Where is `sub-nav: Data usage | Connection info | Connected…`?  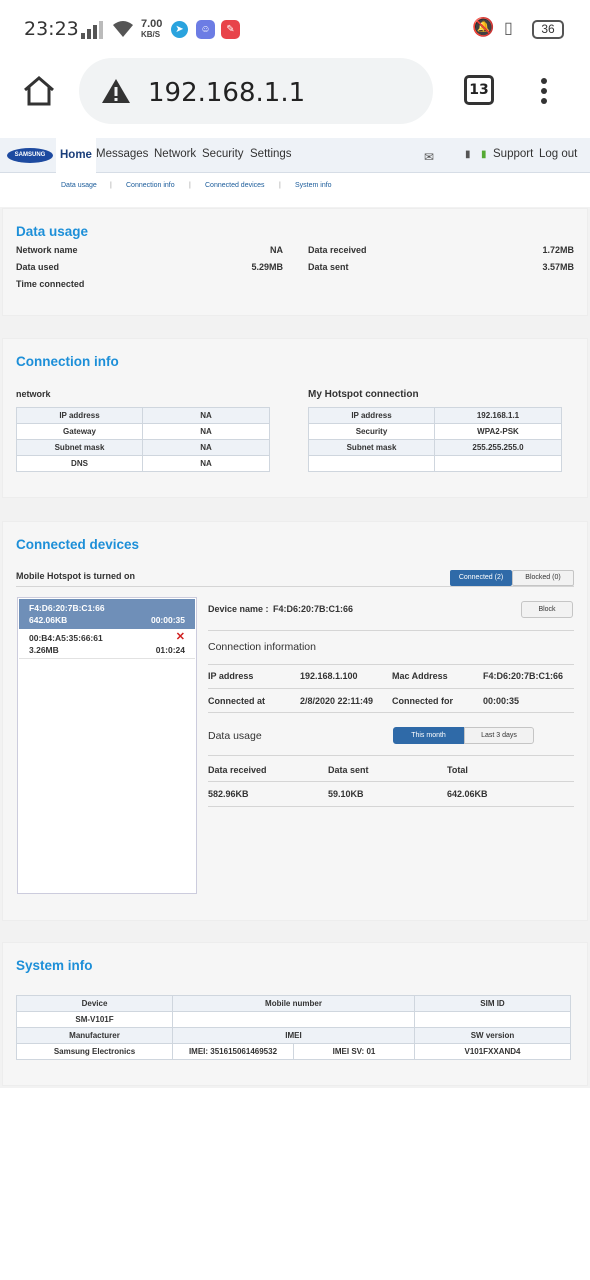 sub-nav: Data usage | Connection info | Connected… is located at coordinates (295, 190).